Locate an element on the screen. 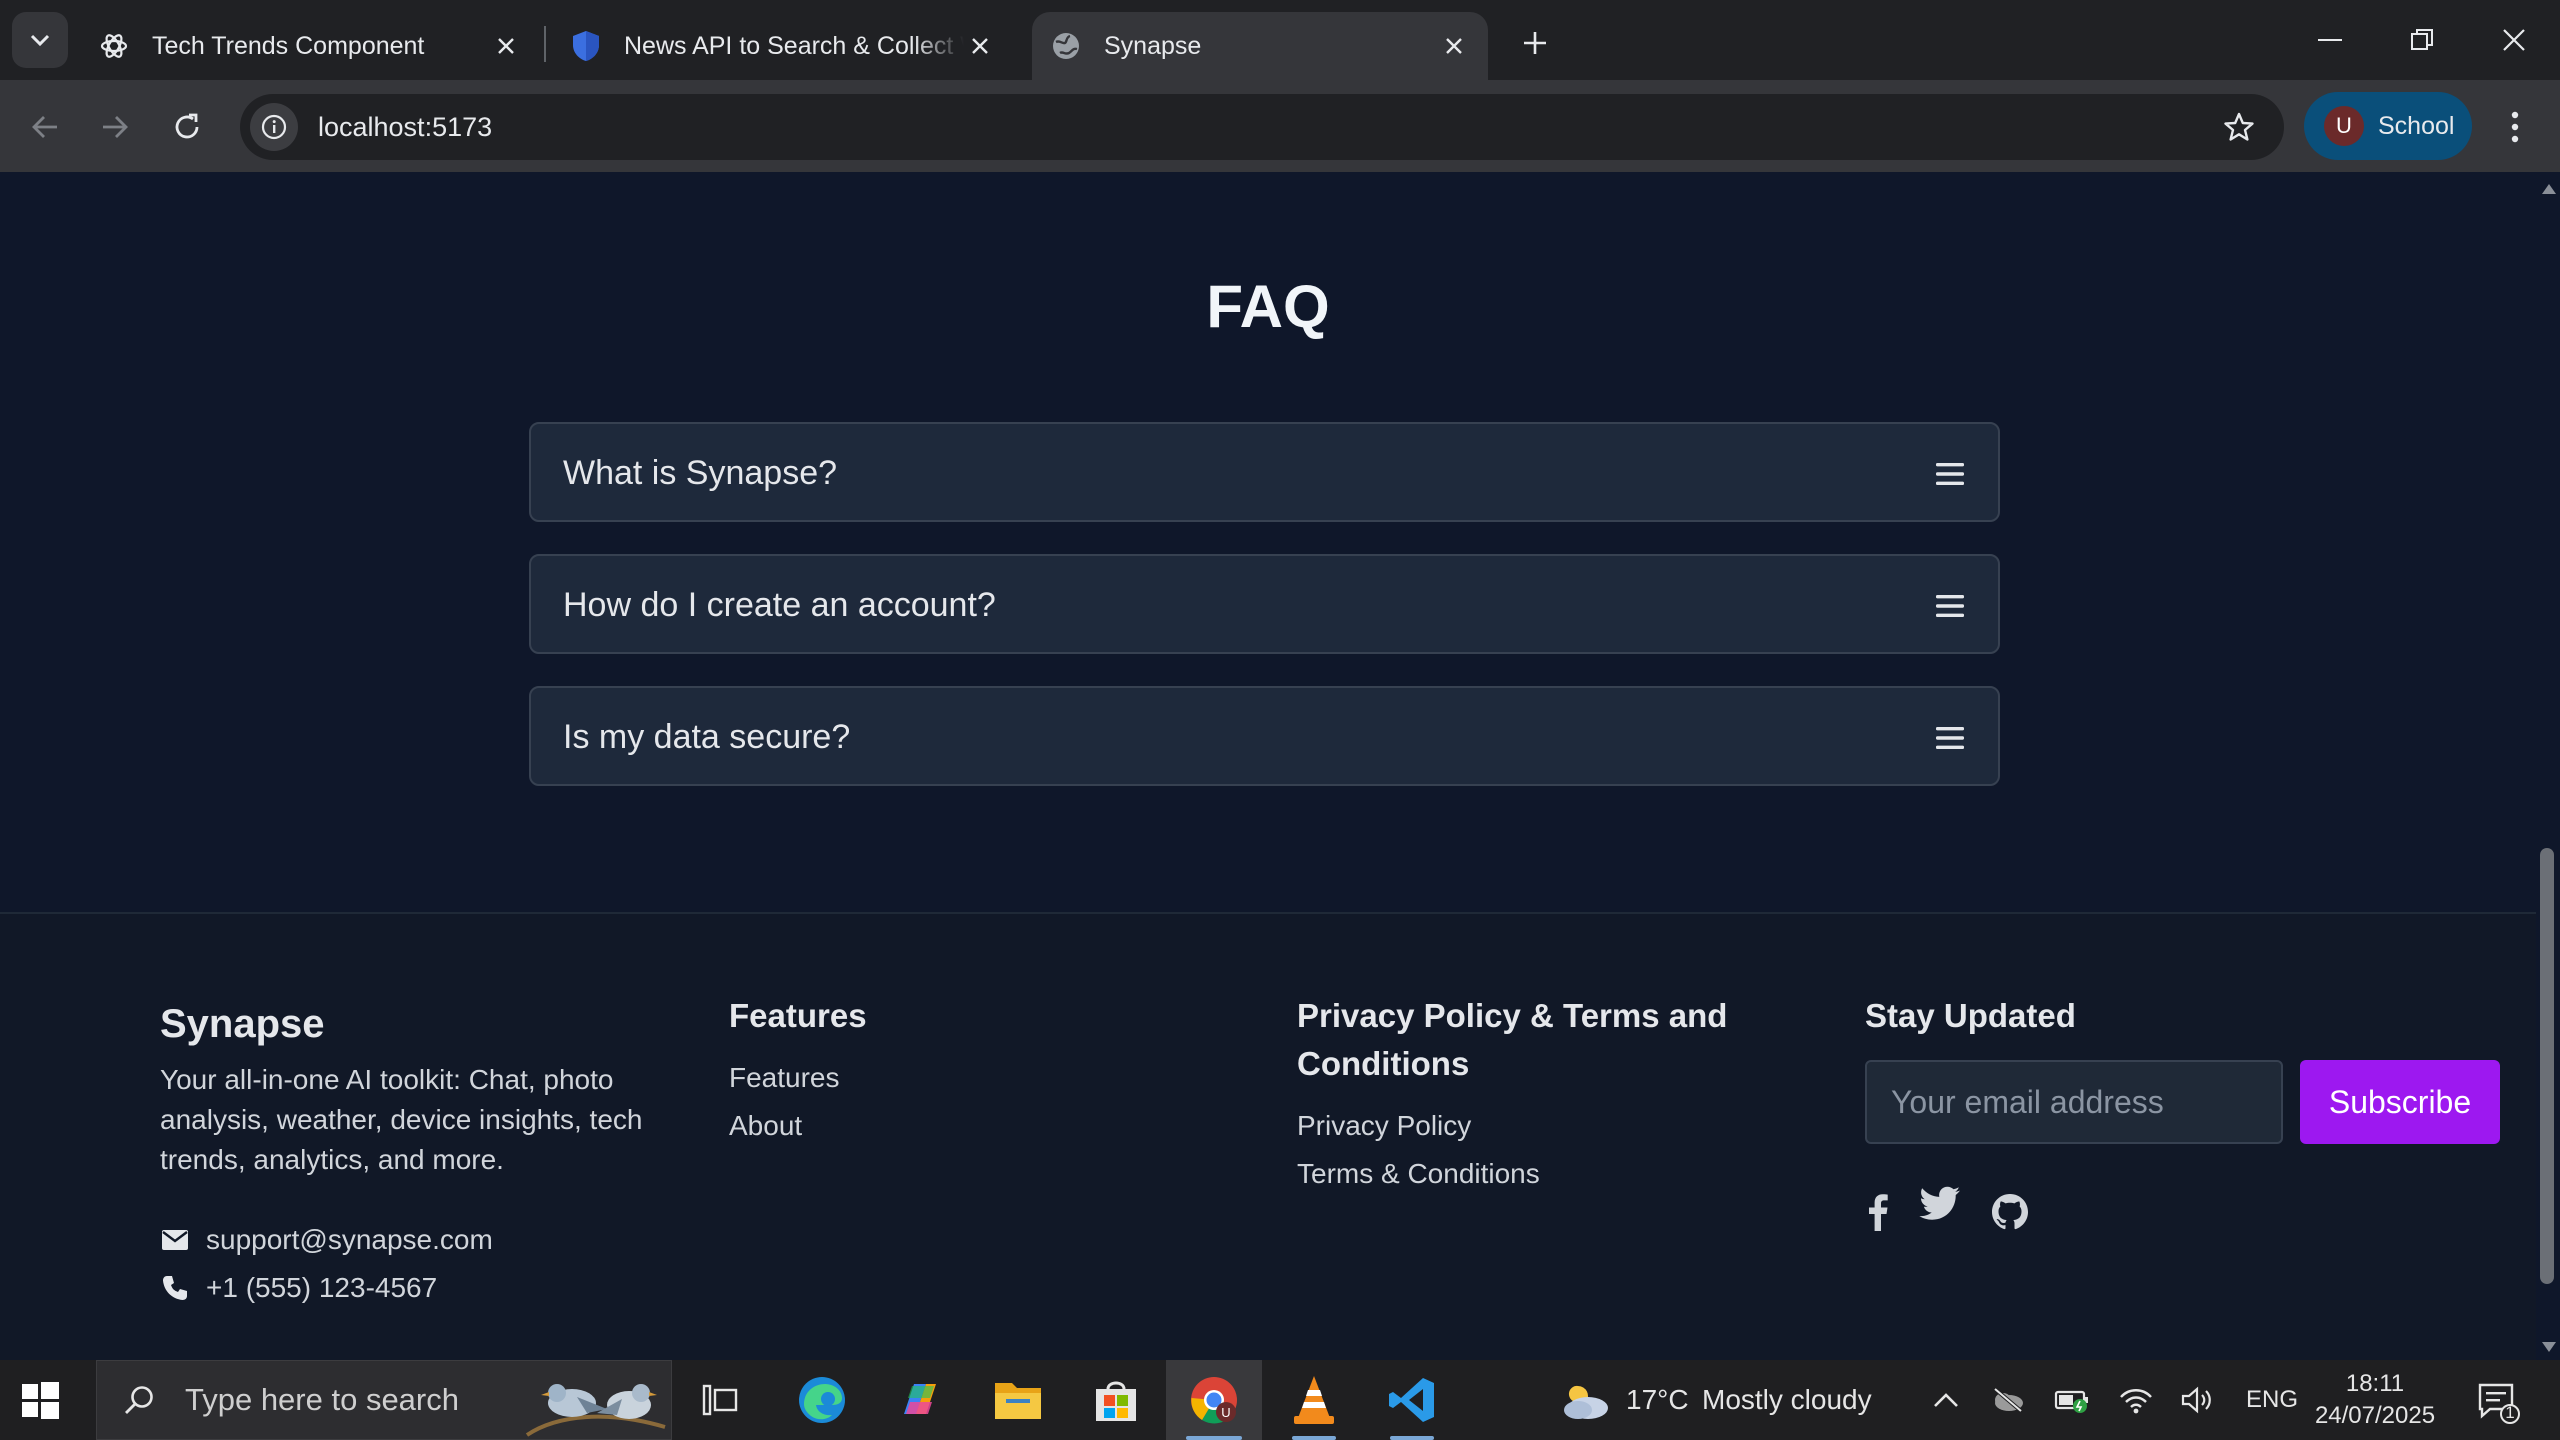 This screenshot has width=2560, height=1440. language-indicator: ENG is located at coordinates (2272, 1400).